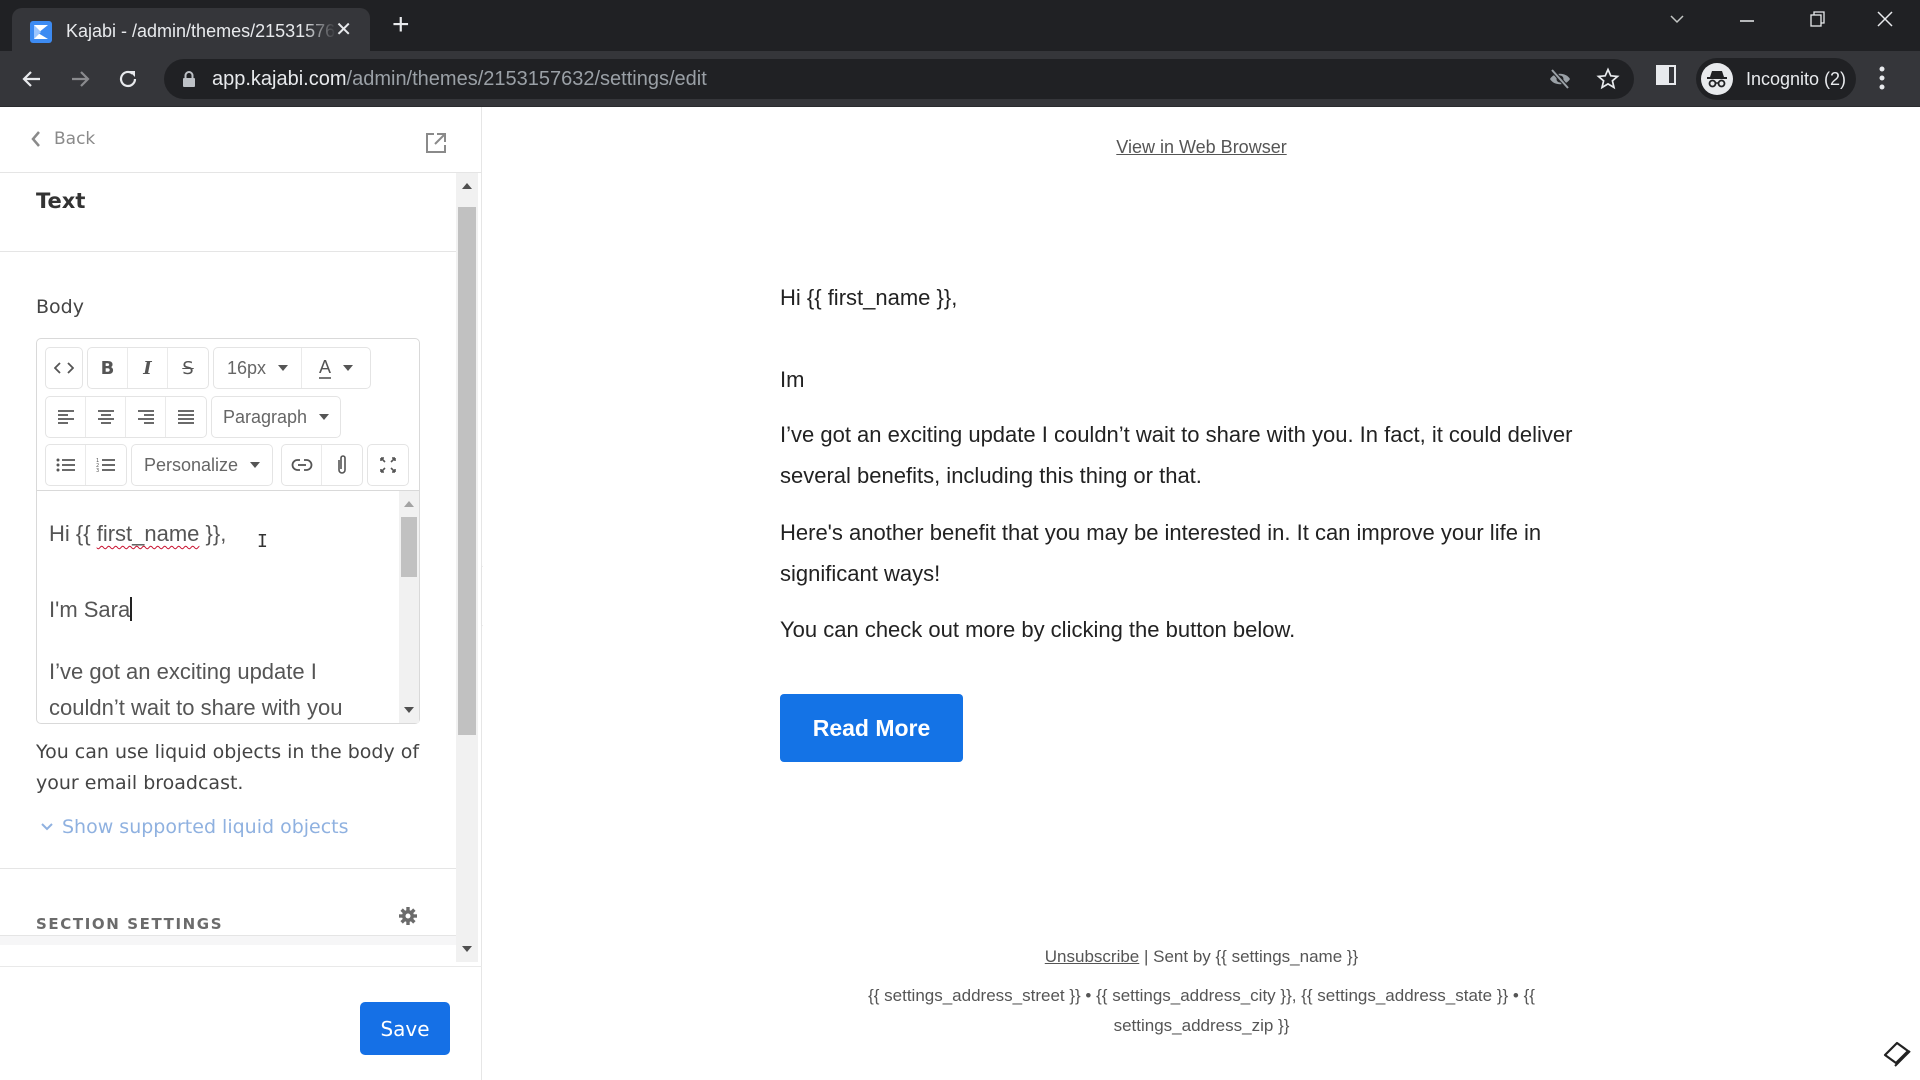  What do you see at coordinates (302, 465) in the screenshot?
I see `link-icon` at bounding box center [302, 465].